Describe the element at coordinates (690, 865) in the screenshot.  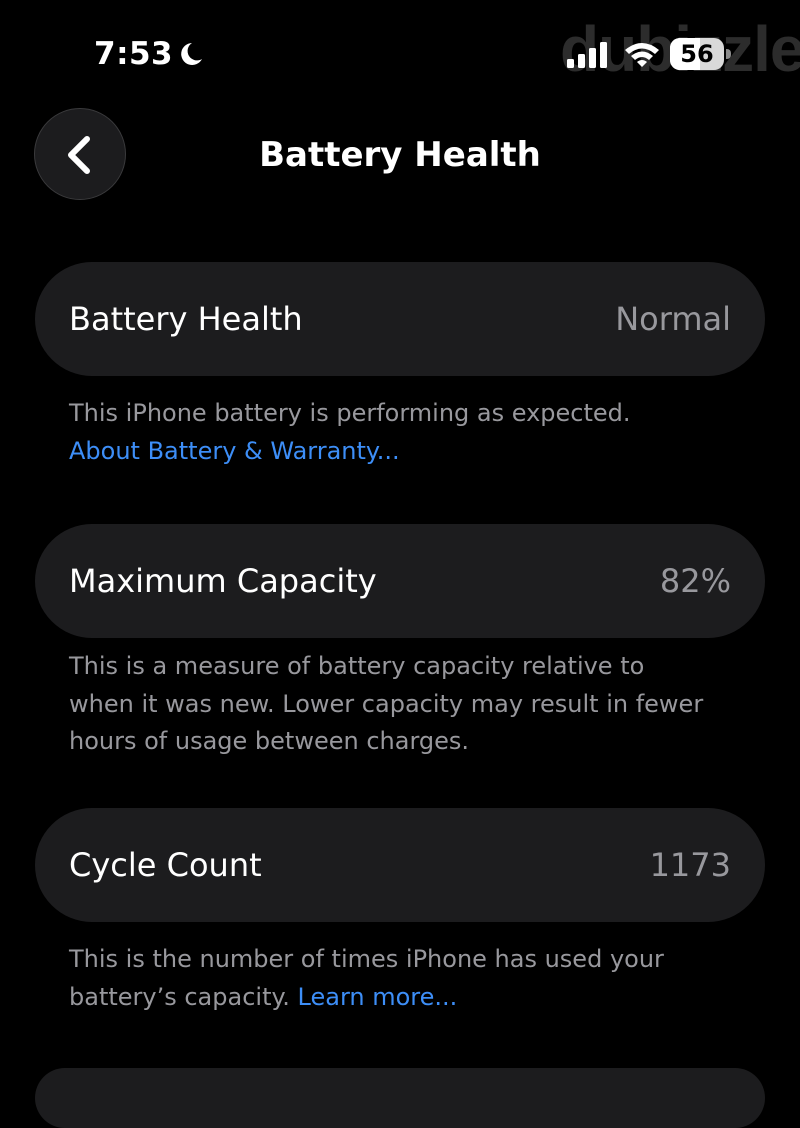
I see `cycle-count-value: 1173` at that location.